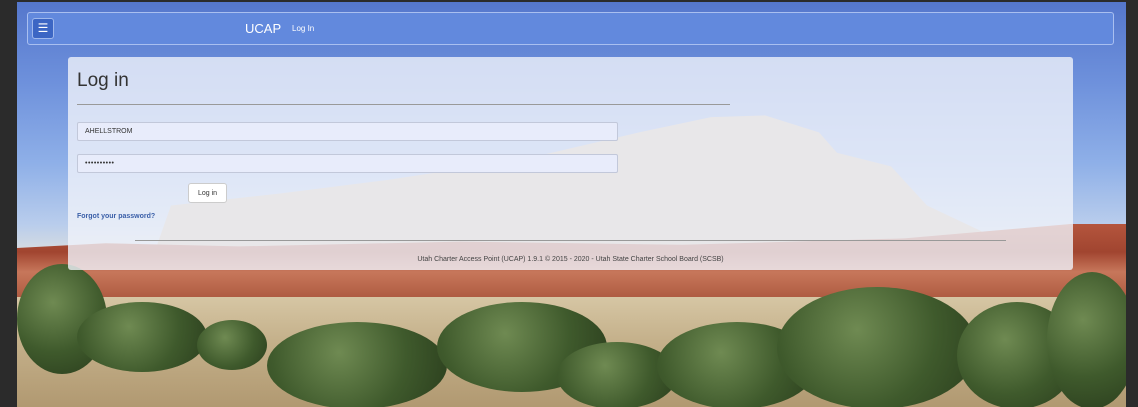  I want to click on page-title: Log in, so click(103, 80).